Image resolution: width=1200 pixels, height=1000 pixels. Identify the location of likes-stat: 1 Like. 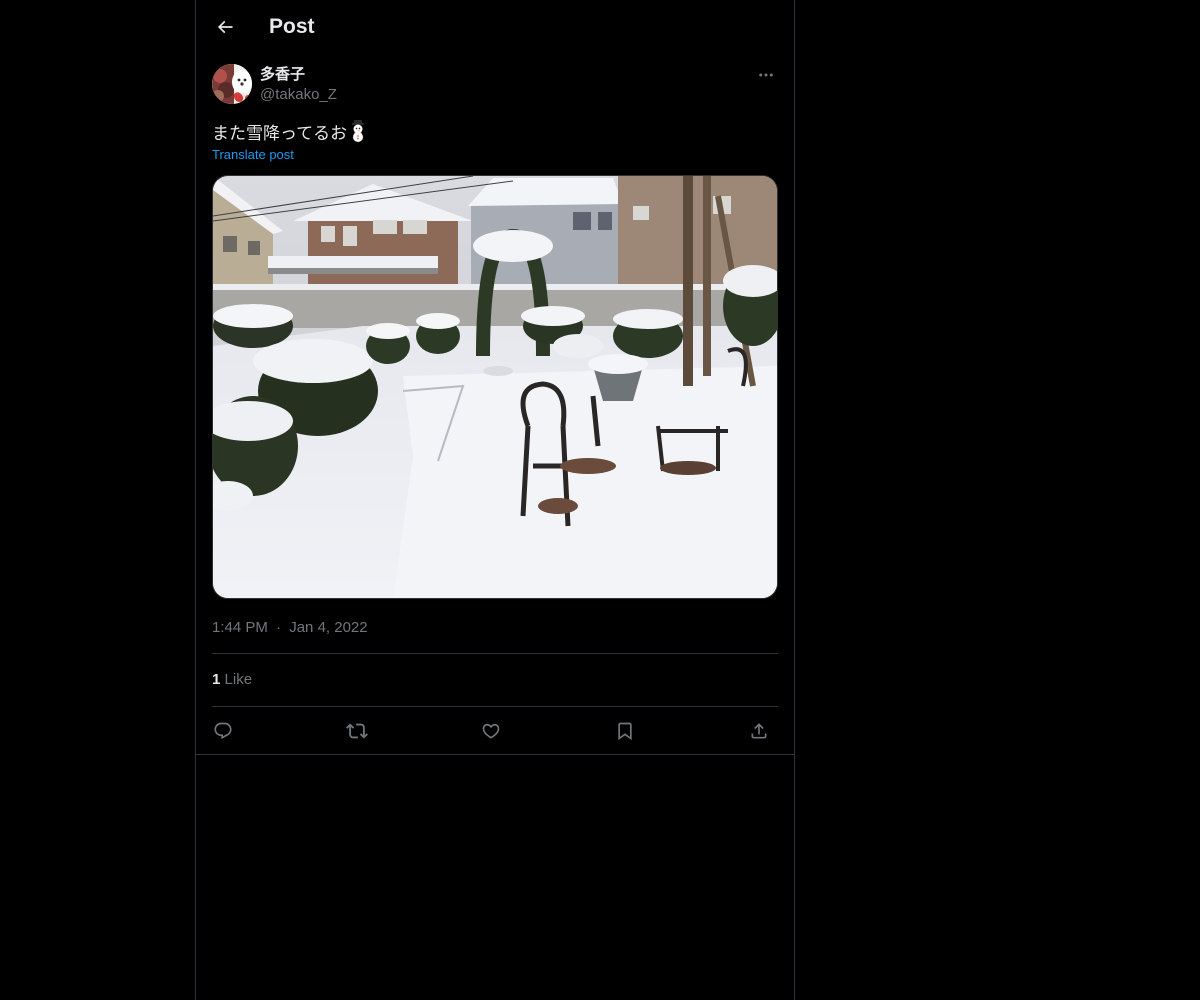
(232, 680).